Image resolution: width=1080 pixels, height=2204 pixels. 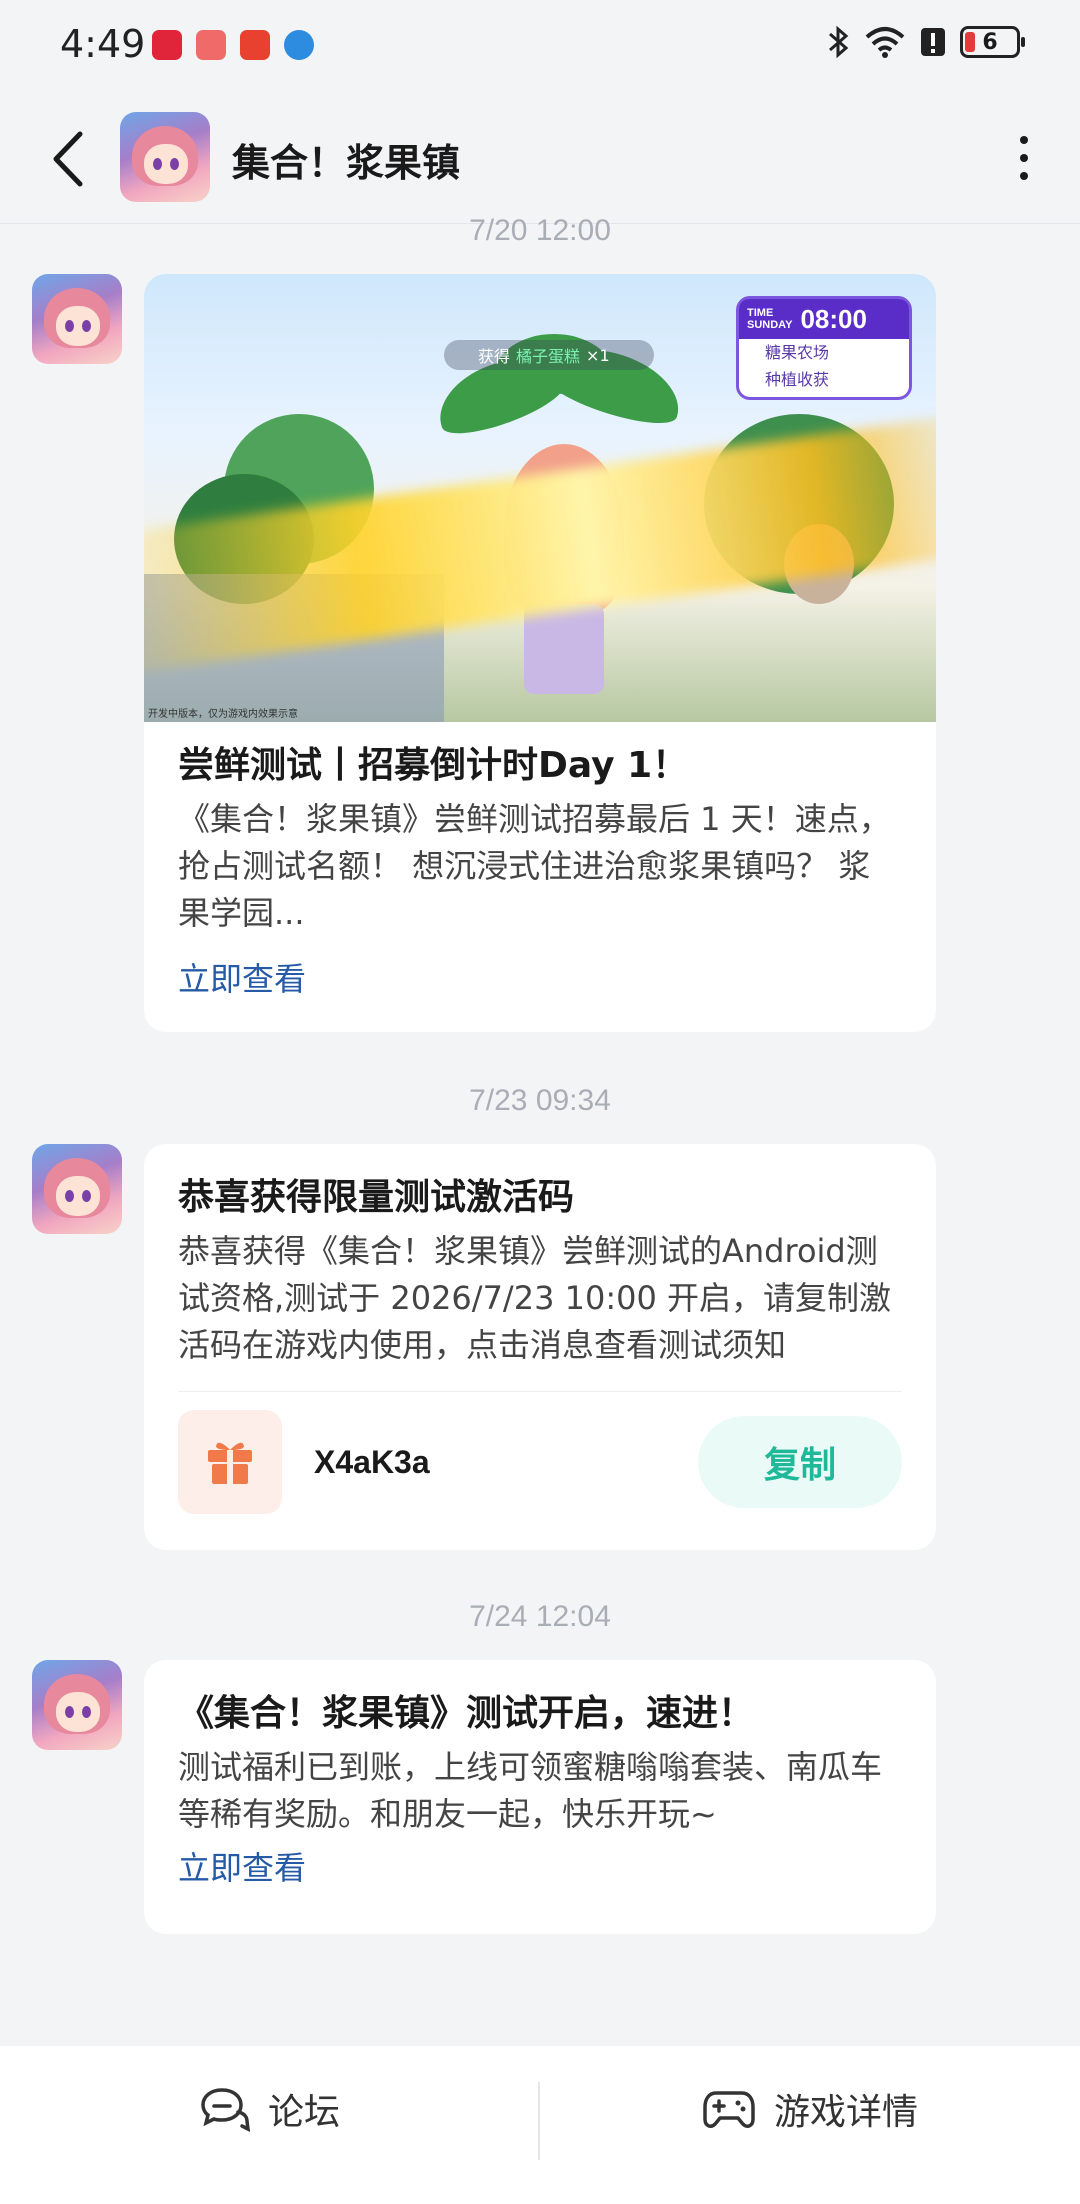 I want to click on message-timestamp: 7/24 12:04, so click(x=540, y=1616).